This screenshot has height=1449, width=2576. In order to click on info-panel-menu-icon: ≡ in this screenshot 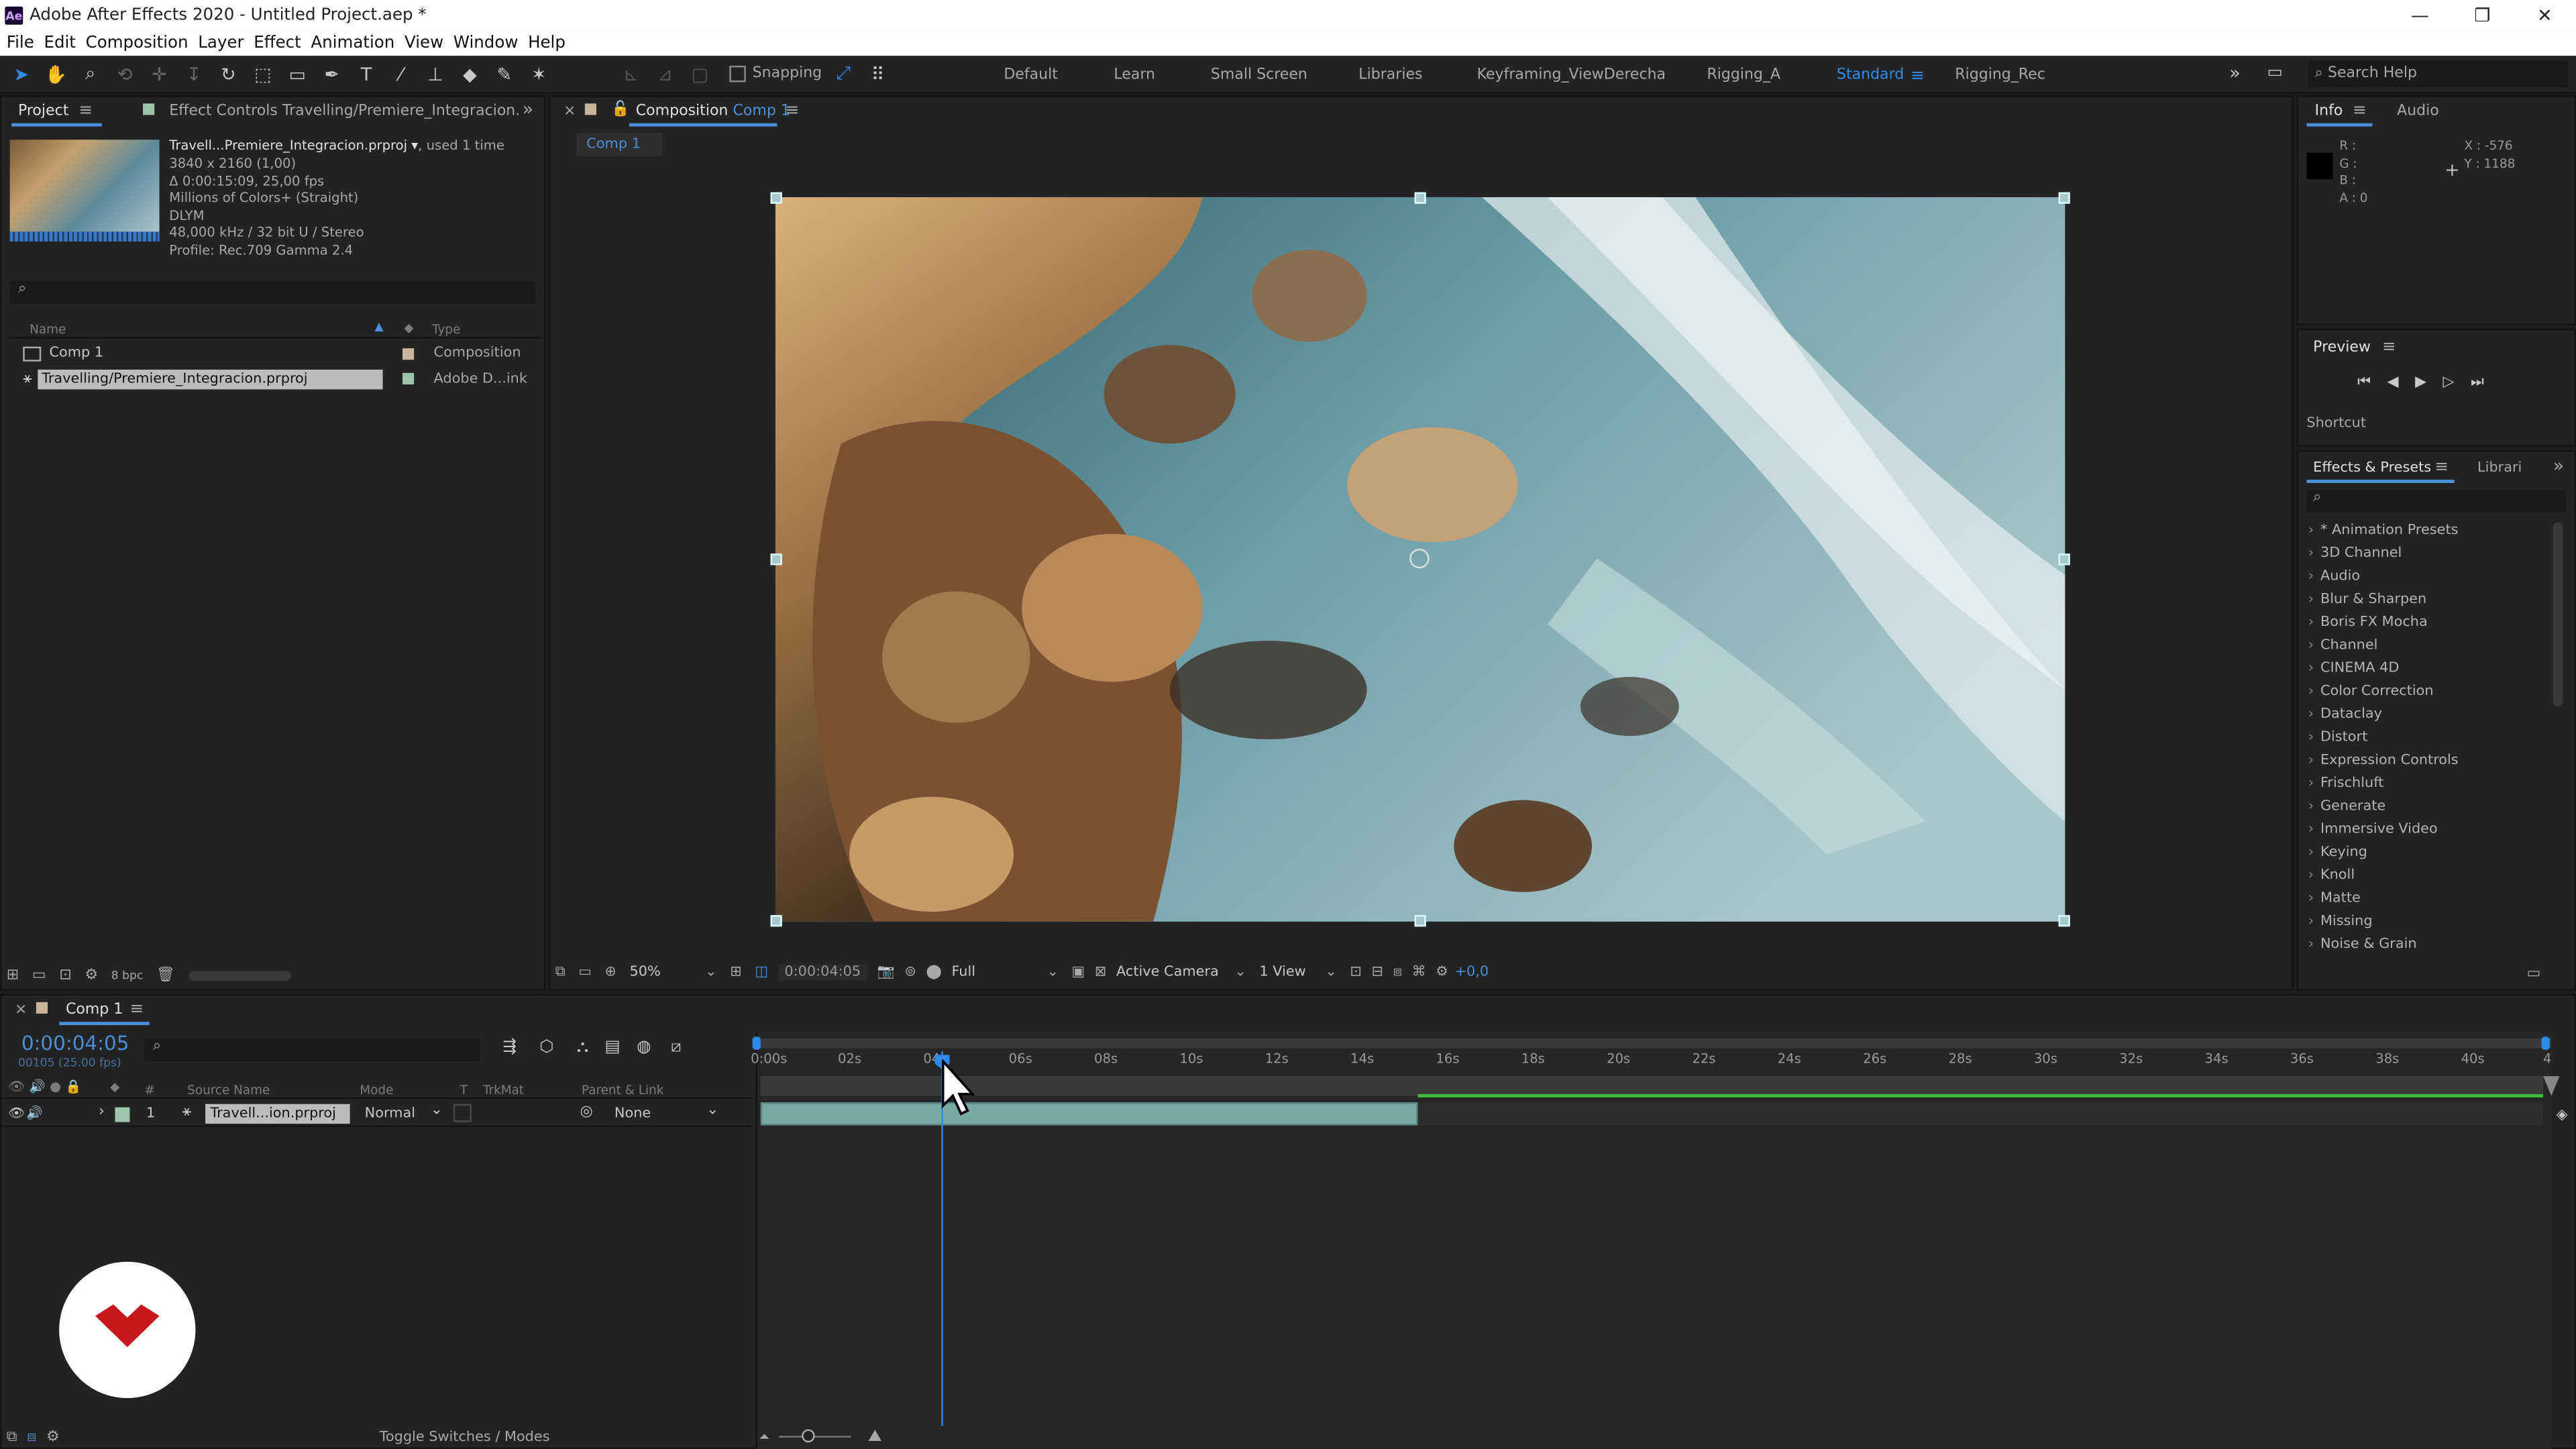, I will do `click(2360, 111)`.